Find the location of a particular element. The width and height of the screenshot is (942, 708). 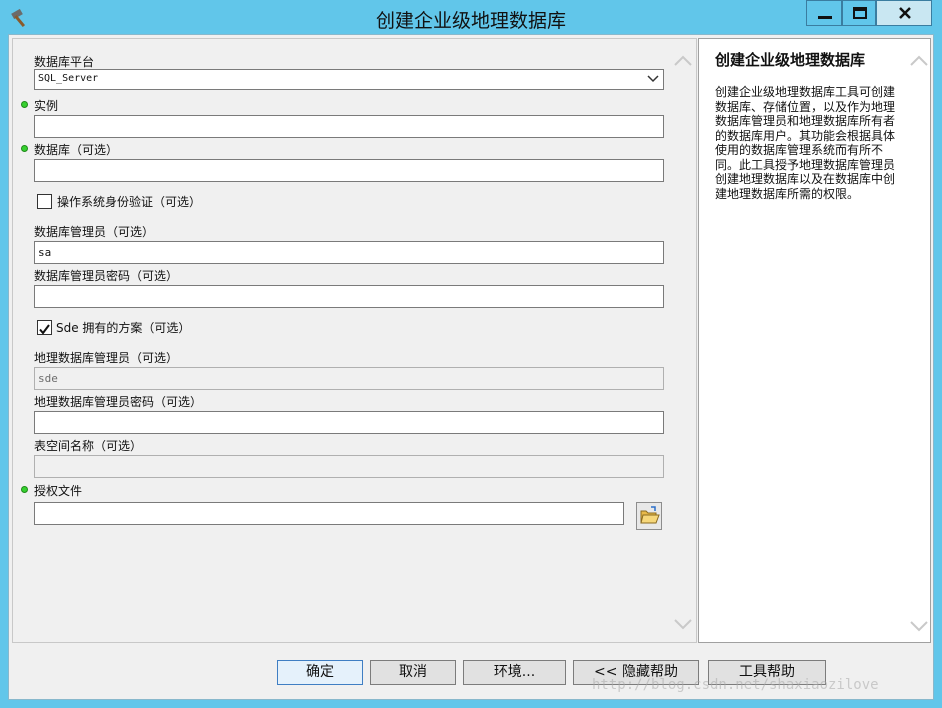

checkmark-icon is located at coordinates (44, 329).